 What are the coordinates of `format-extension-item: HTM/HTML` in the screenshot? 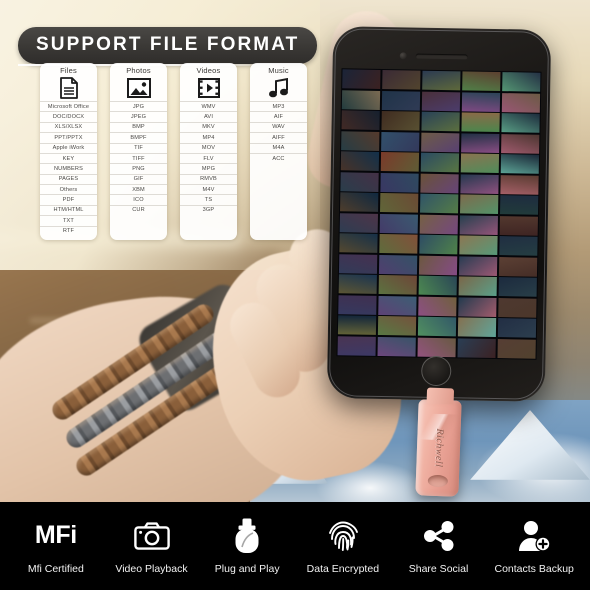 It's located at (68, 209).